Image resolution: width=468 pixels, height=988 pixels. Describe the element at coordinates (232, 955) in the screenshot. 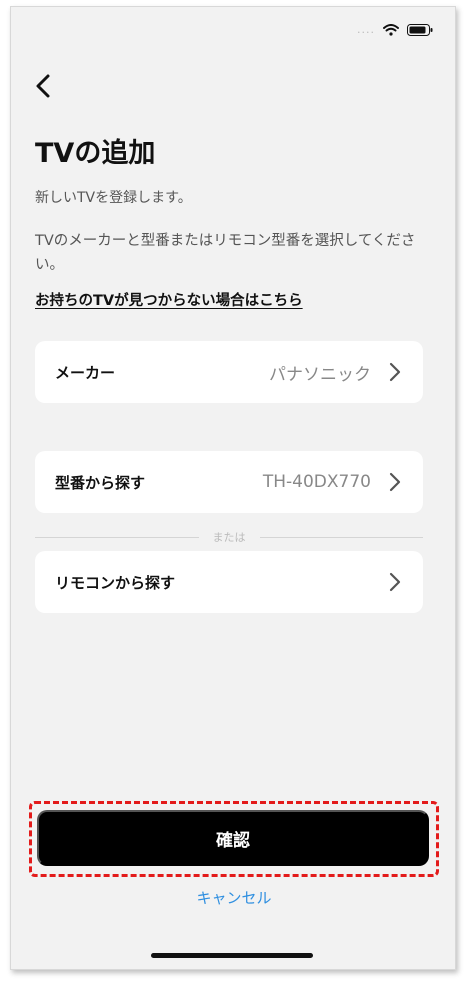

I see `home-indicator` at that location.